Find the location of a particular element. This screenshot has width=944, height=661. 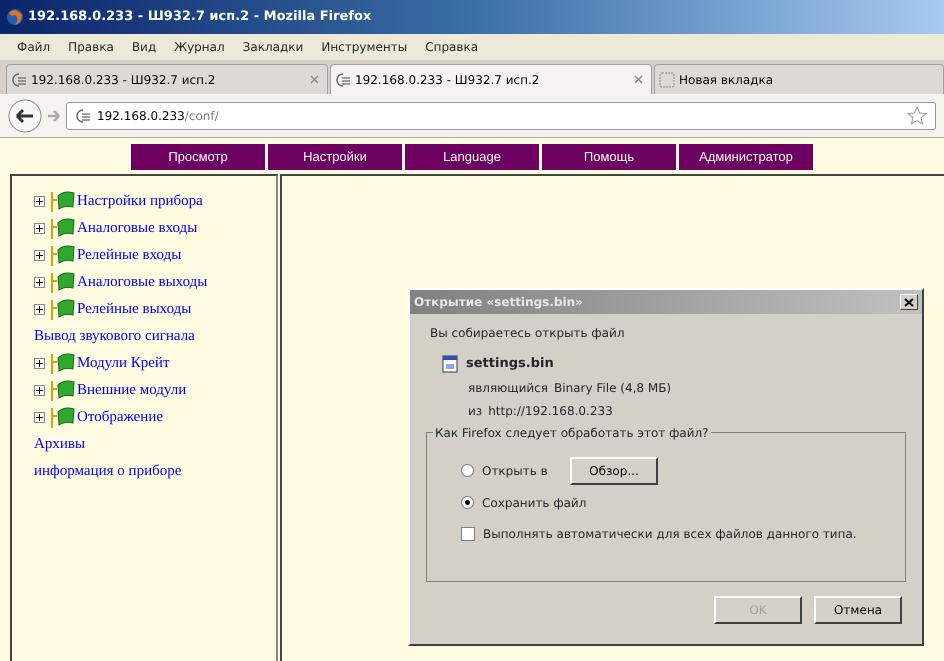

option-label: Сохранить файл is located at coordinates (534, 503).